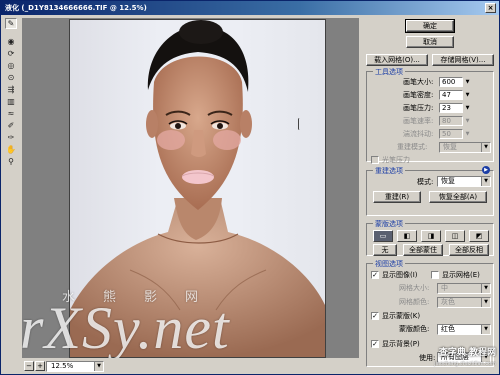 The width and height of the screenshot is (500, 375). Describe the element at coordinates (486, 170) in the screenshot. I see `panel-menu-icon: ▶` at that location.